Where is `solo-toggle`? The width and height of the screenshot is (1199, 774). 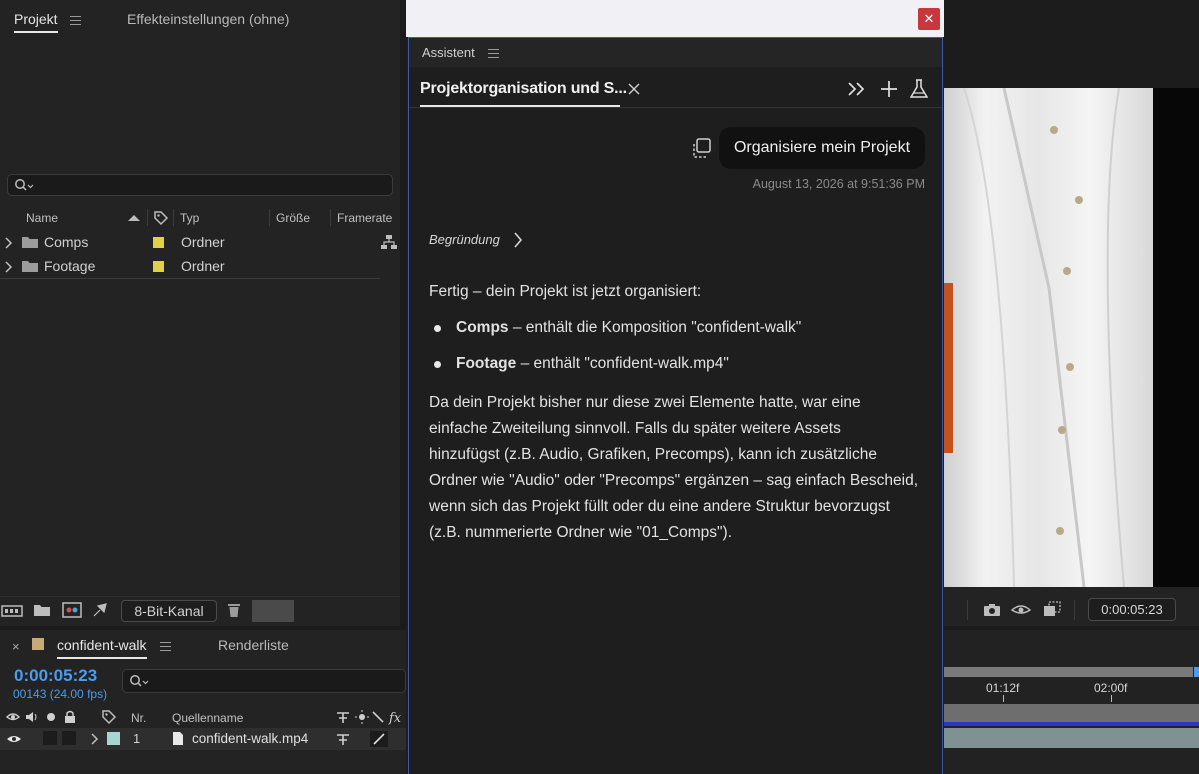
solo-toggle is located at coordinates (50, 738).